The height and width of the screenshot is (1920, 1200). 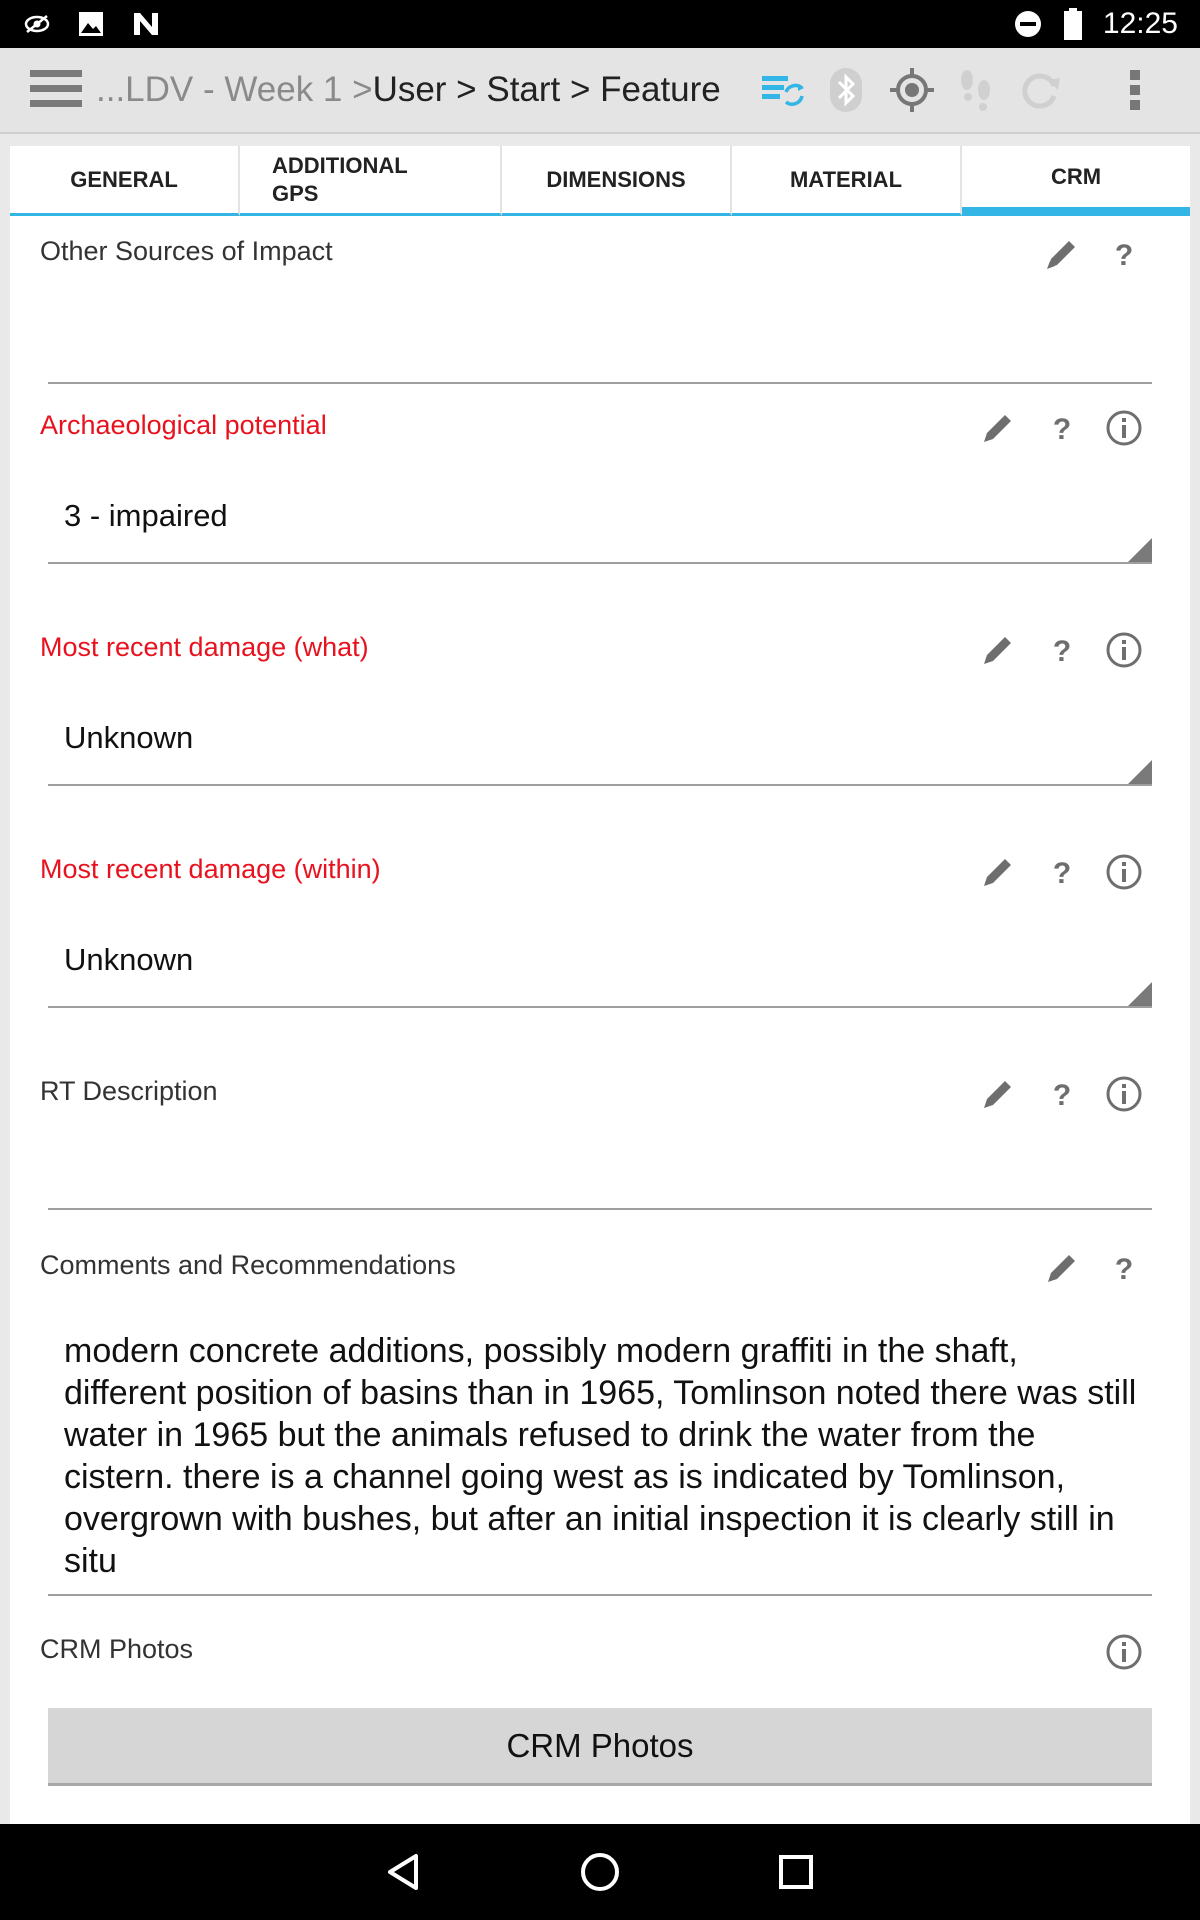 I want to click on tab-crm: CRM, so click(x=1076, y=181).